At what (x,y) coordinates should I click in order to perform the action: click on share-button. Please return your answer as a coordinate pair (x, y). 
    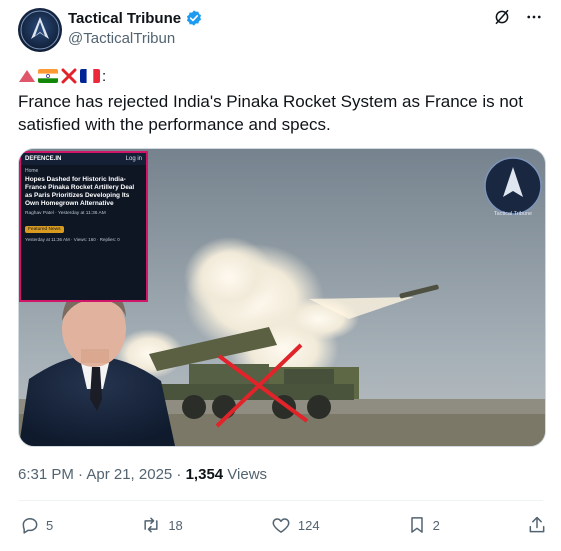
    Looking at the image, I should click on (537, 525).